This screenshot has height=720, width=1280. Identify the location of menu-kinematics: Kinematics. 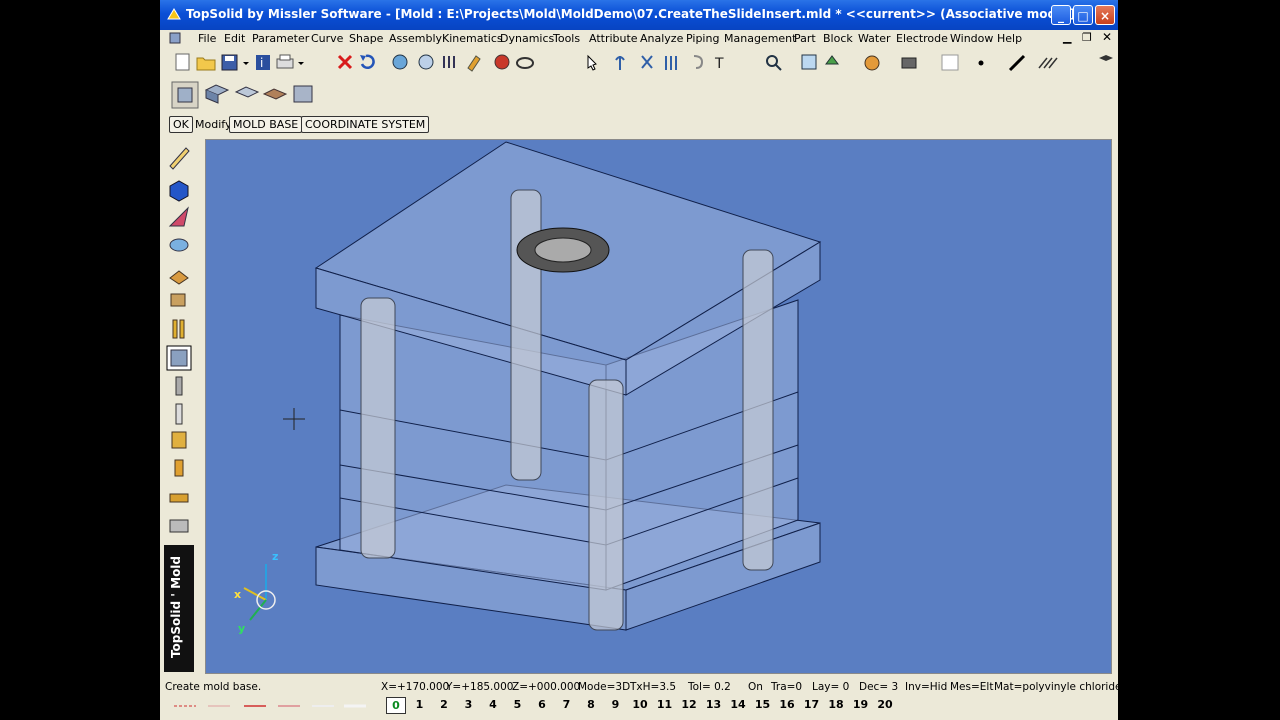
(472, 38).